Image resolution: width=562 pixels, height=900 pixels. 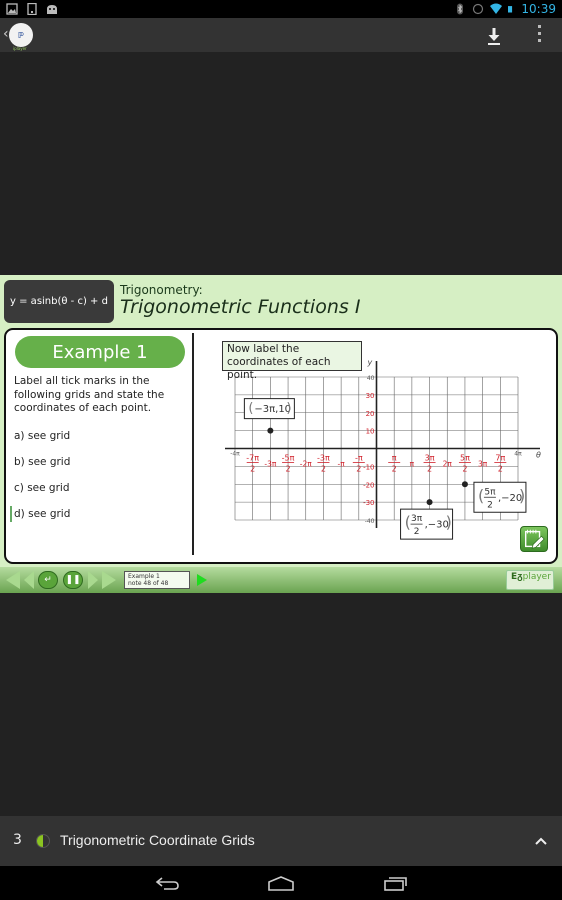 I want to click on next-note-icon, so click(x=93, y=580).